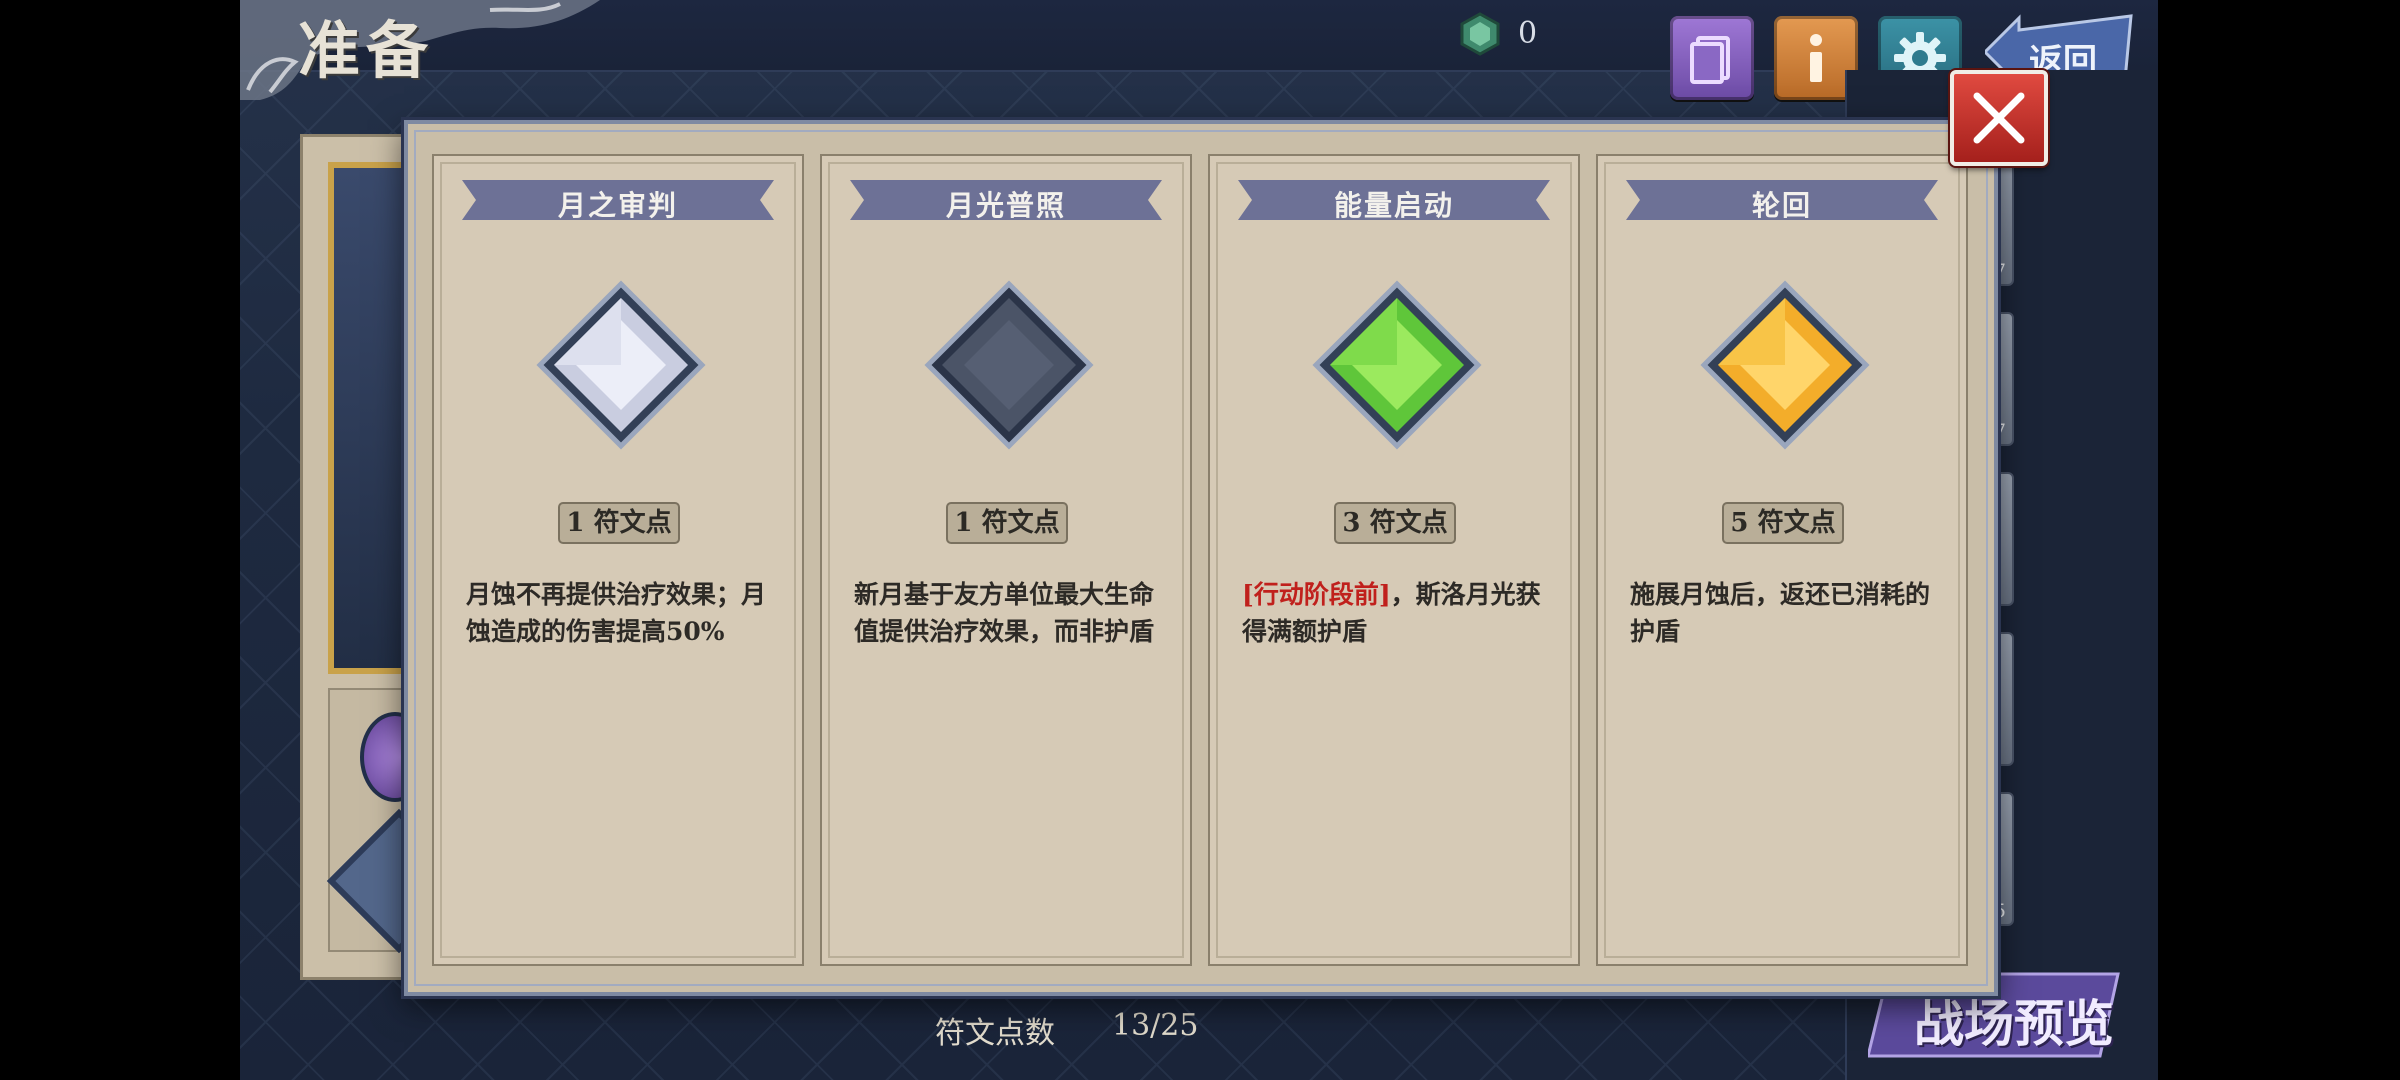 This screenshot has height=1080, width=2400. Describe the element at coordinates (1528, 33) in the screenshot. I see `currency-value: 0` at that location.